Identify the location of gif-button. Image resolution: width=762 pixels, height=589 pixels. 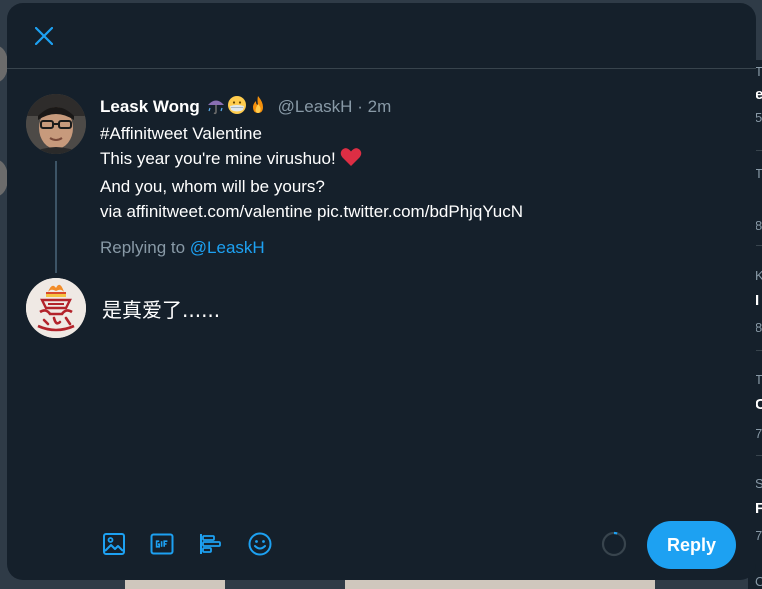
(162, 544).